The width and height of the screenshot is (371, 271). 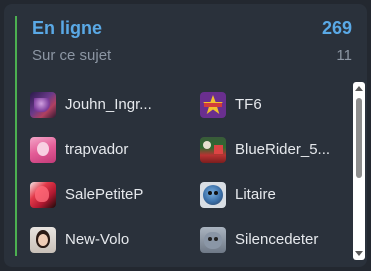 What do you see at coordinates (43, 149) in the screenshot?
I see `user-avatar-pink-photo` at bounding box center [43, 149].